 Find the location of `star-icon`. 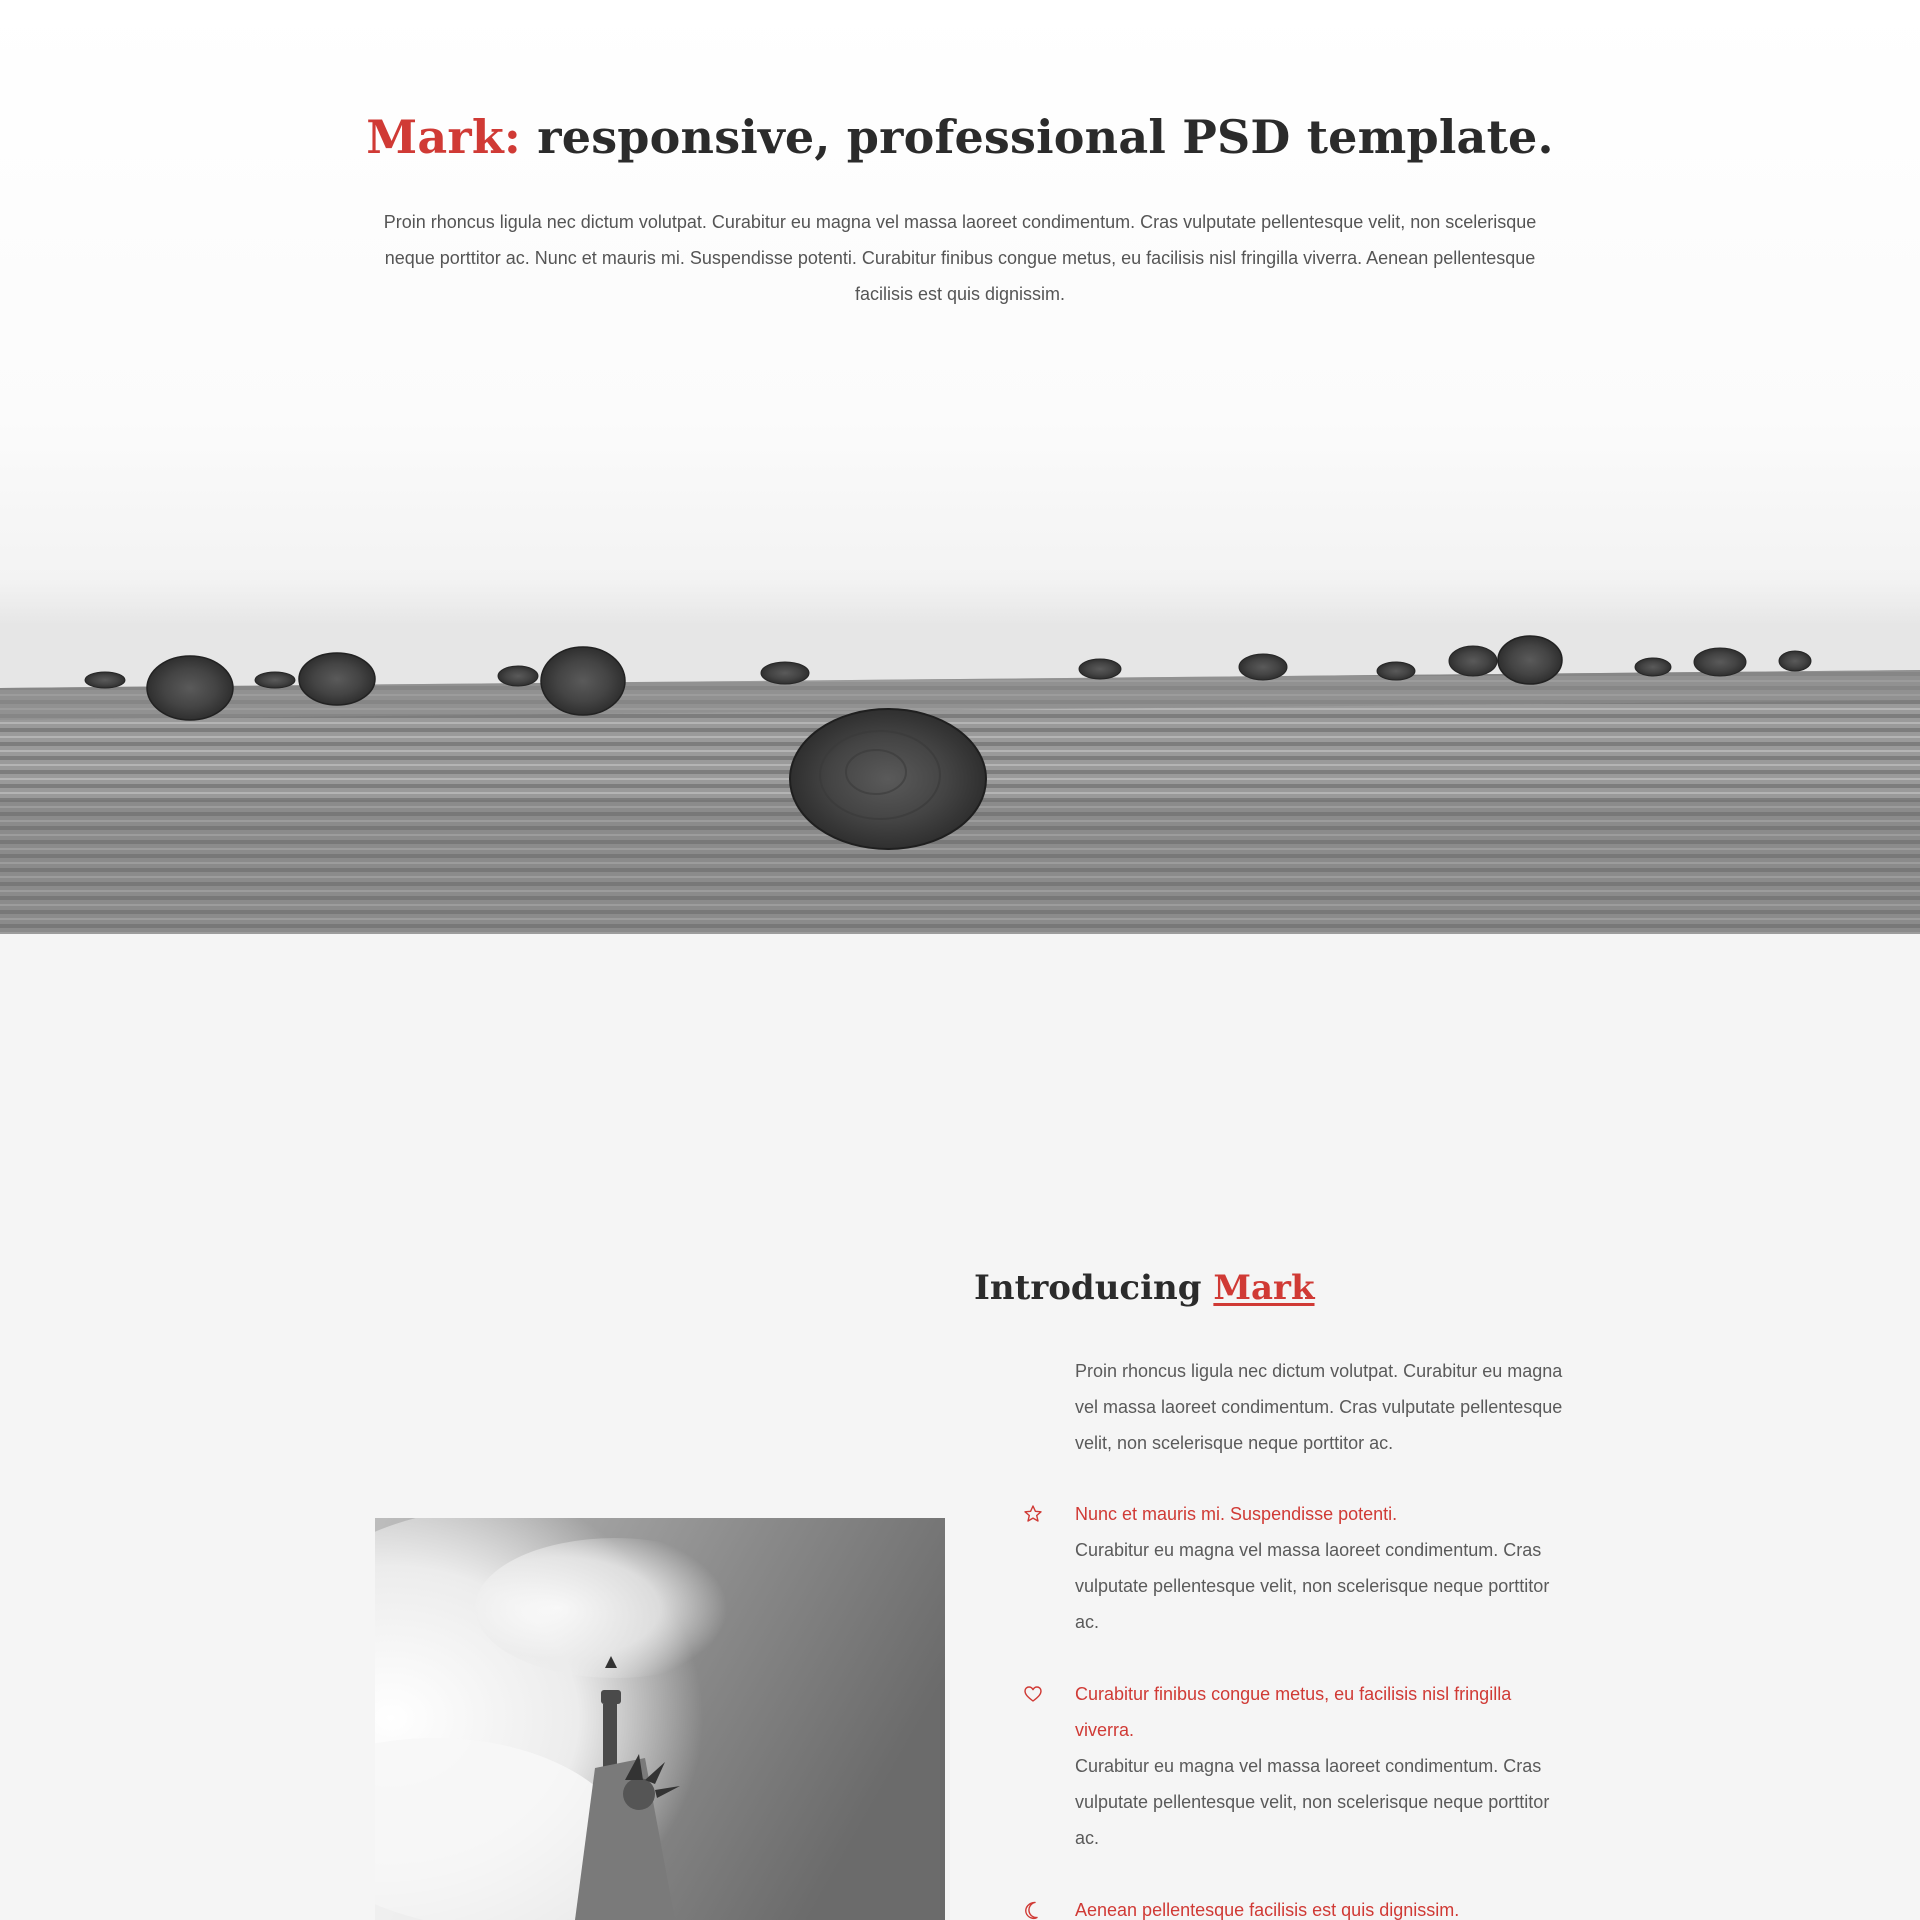

star-icon is located at coordinates (1033, 1513).